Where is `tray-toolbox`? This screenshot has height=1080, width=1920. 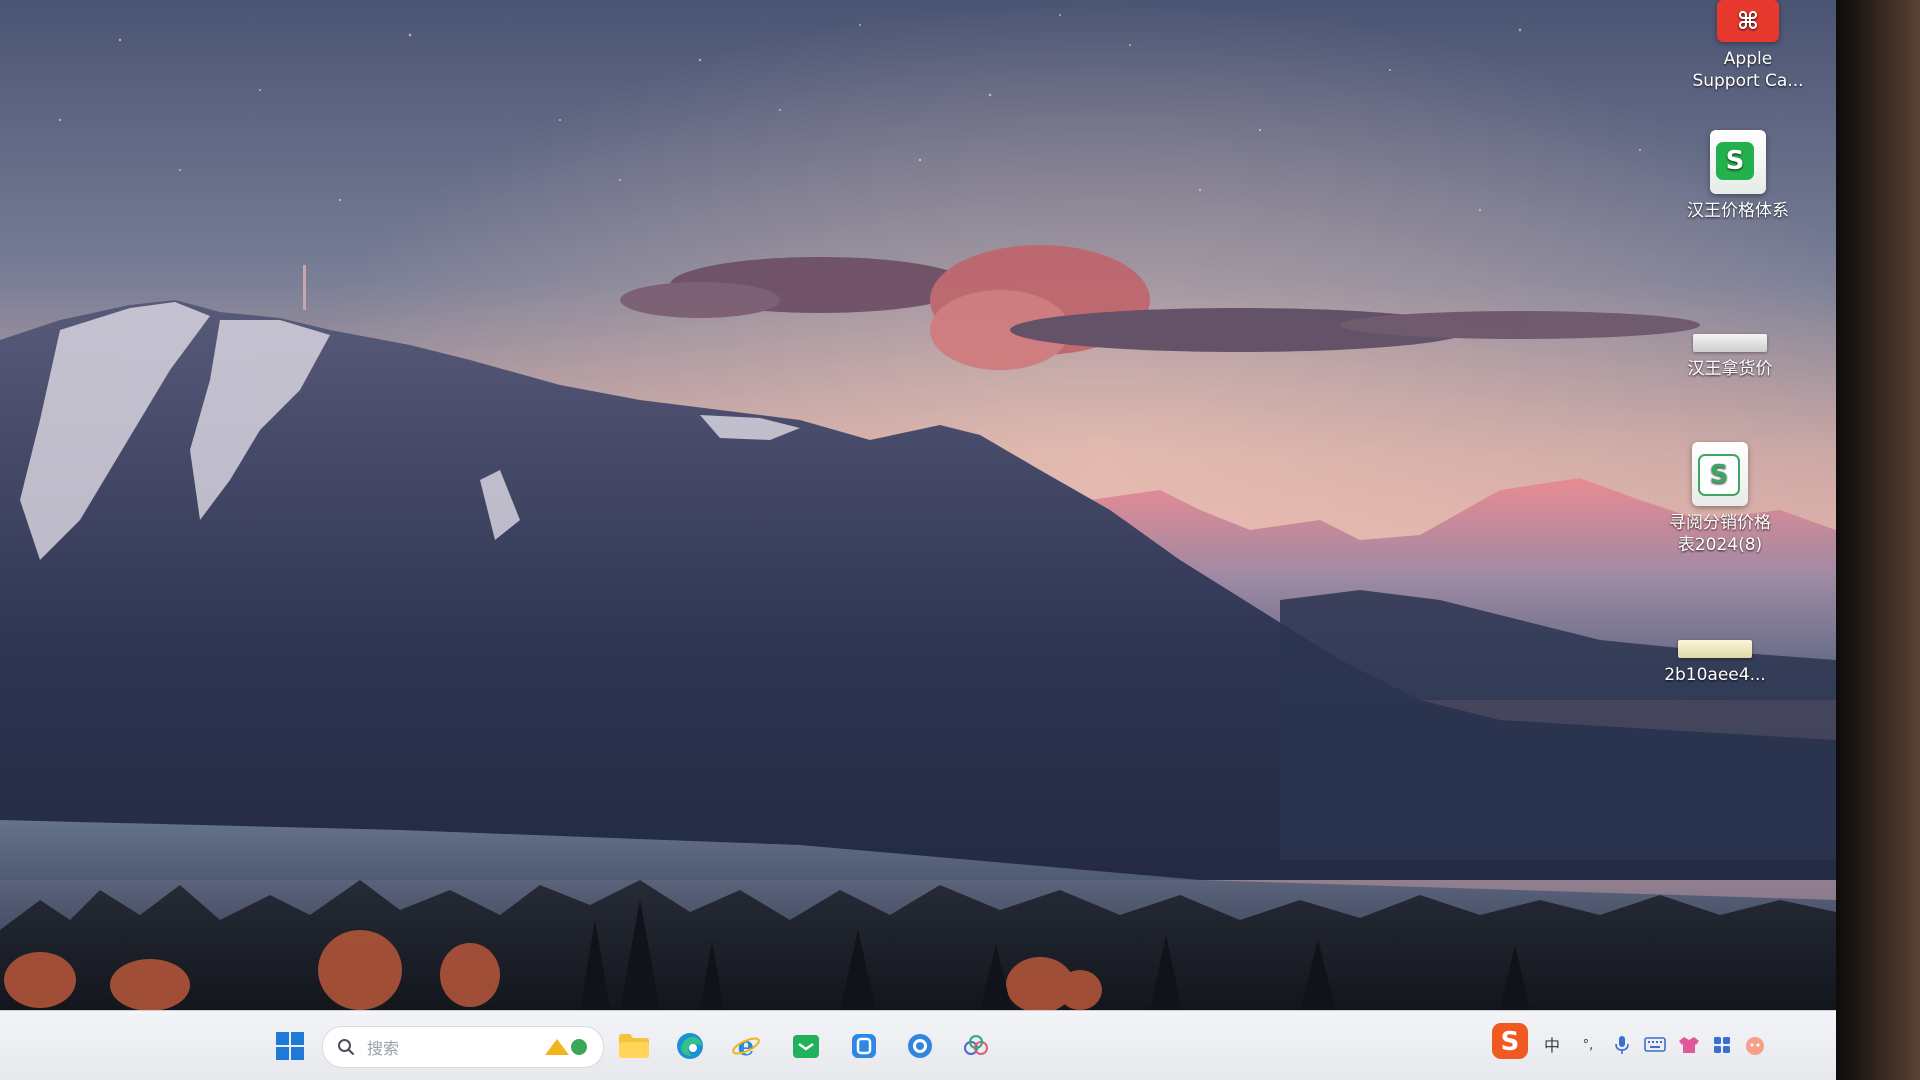 tray-toolbox is located at coordinates (1722, 1046).